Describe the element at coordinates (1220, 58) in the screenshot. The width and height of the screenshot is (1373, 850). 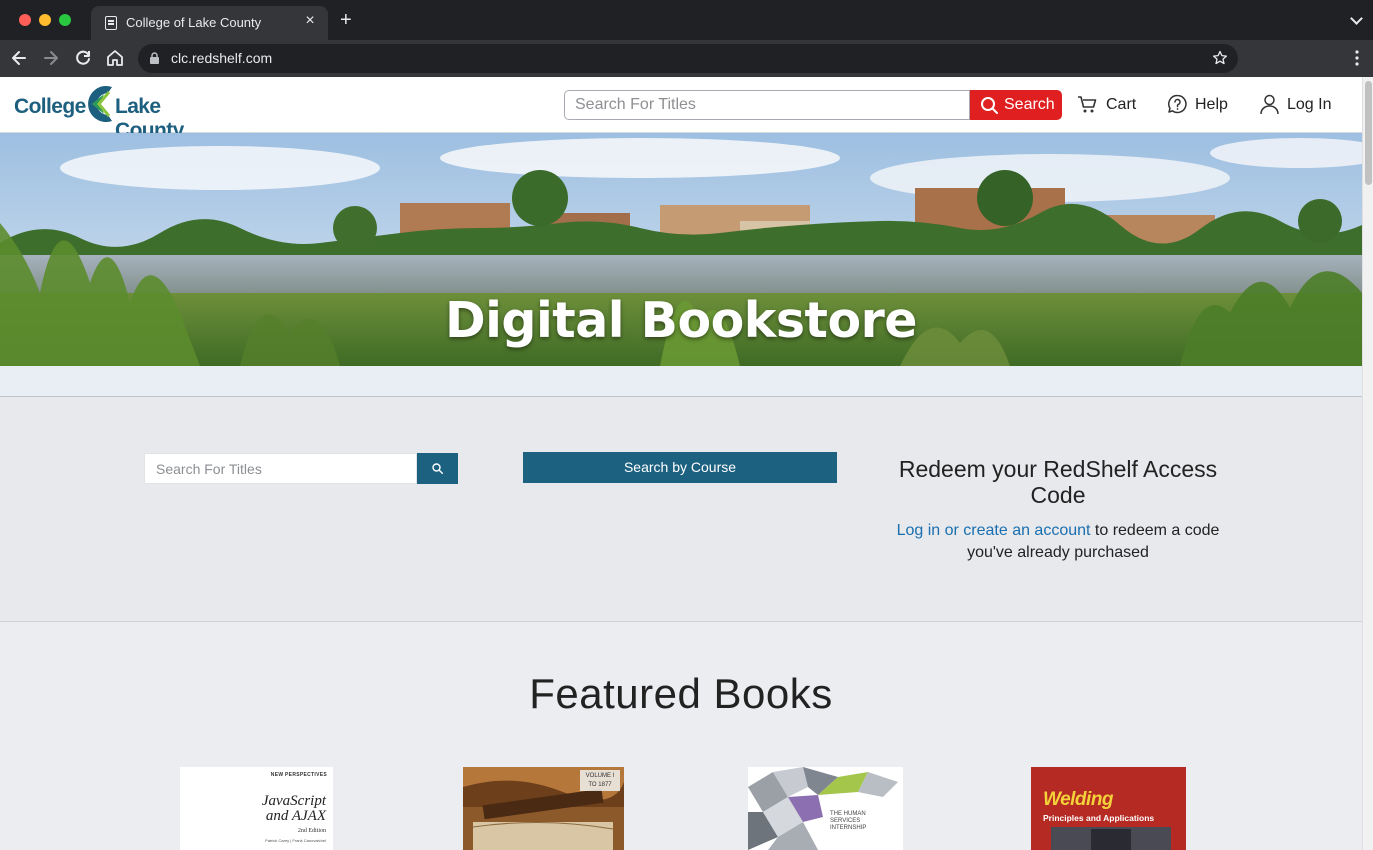
I see `bookmark-star-icon` at that location.